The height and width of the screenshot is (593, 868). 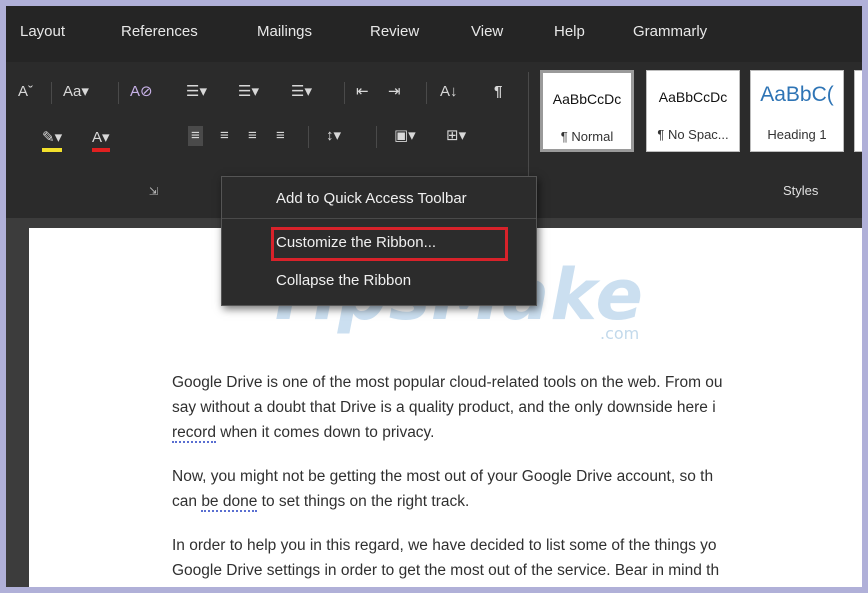 What do you see at coordinates (248, 92) in the screenshot?
I see `numbering-icon: ☰▾` at bounding box center [248, 92].